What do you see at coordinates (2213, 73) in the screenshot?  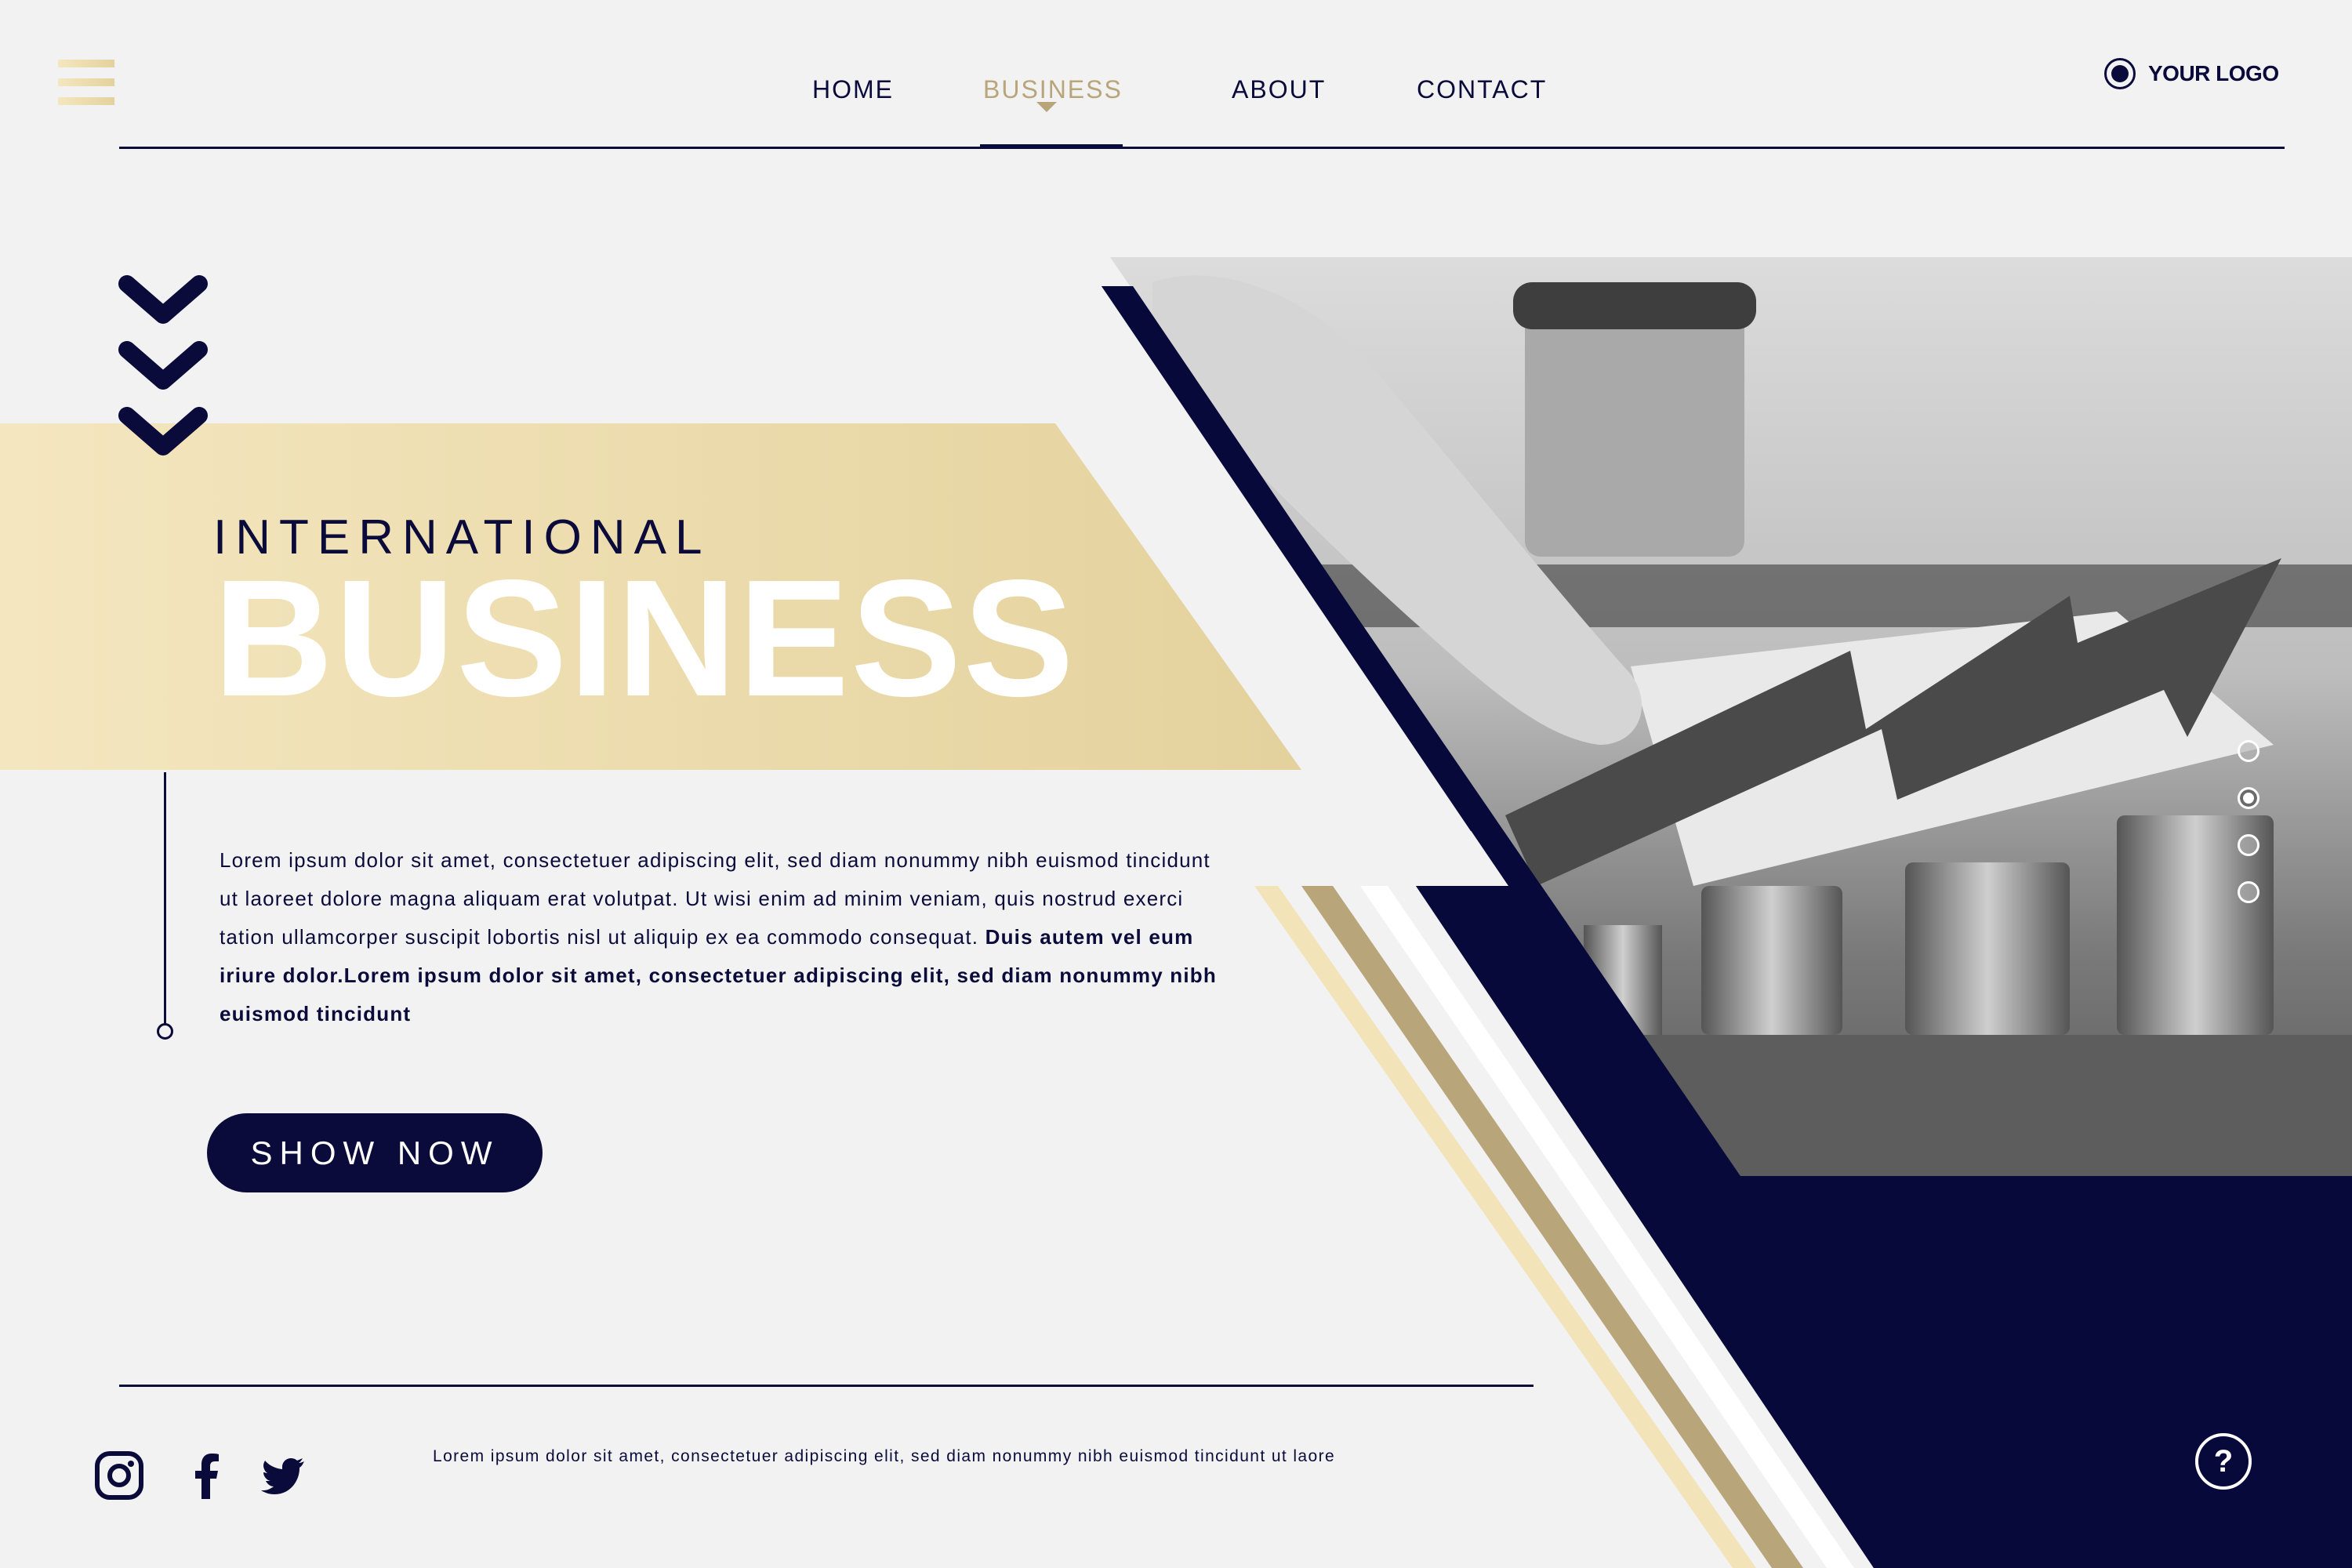 I see `logo-text: YOUR LOGO` at bounding box center [2213, 73].